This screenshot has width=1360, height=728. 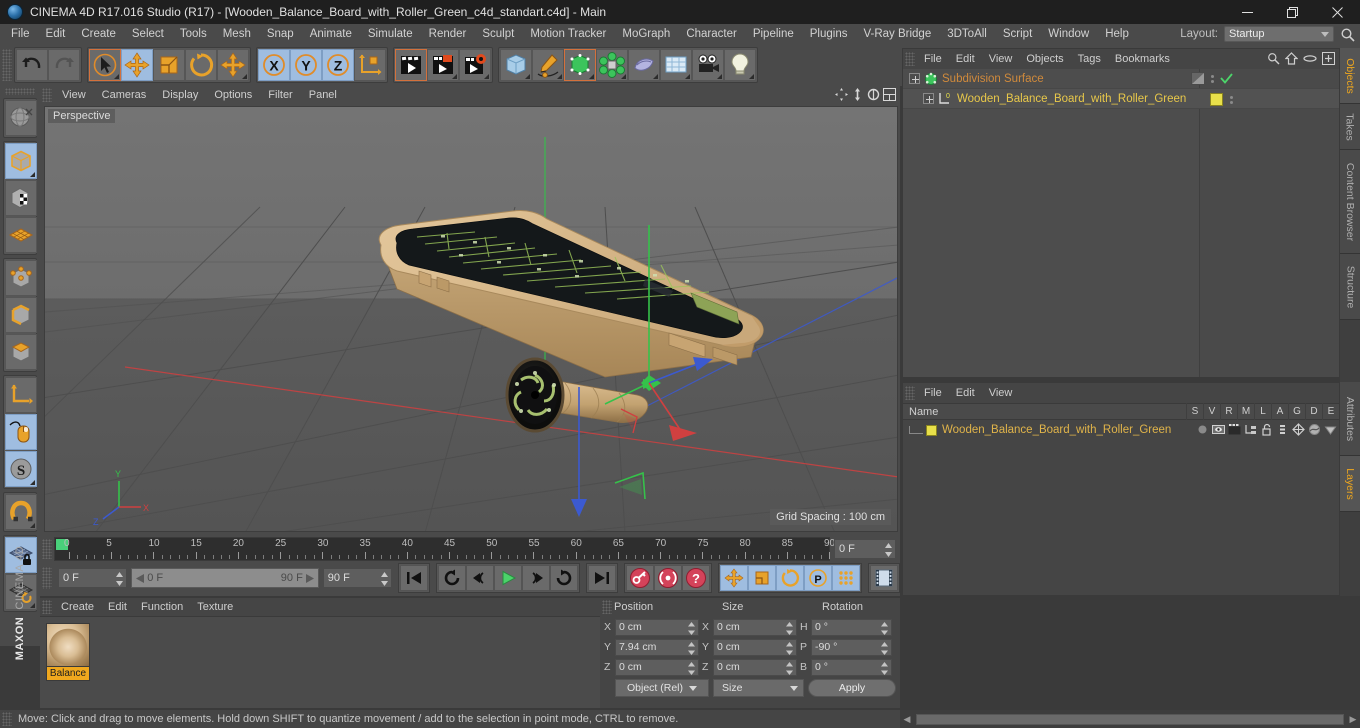 I want to click on move-tool, so click(x=137, y=65).